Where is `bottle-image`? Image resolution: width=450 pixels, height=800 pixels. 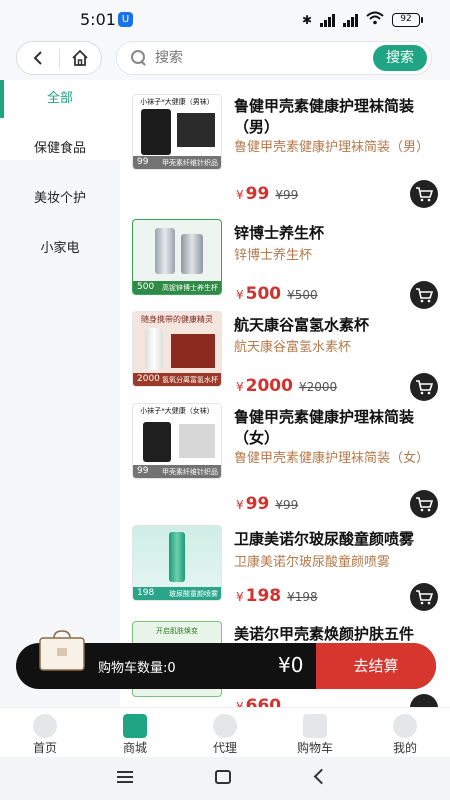 bottle-image is located at coordinates (154, 349).